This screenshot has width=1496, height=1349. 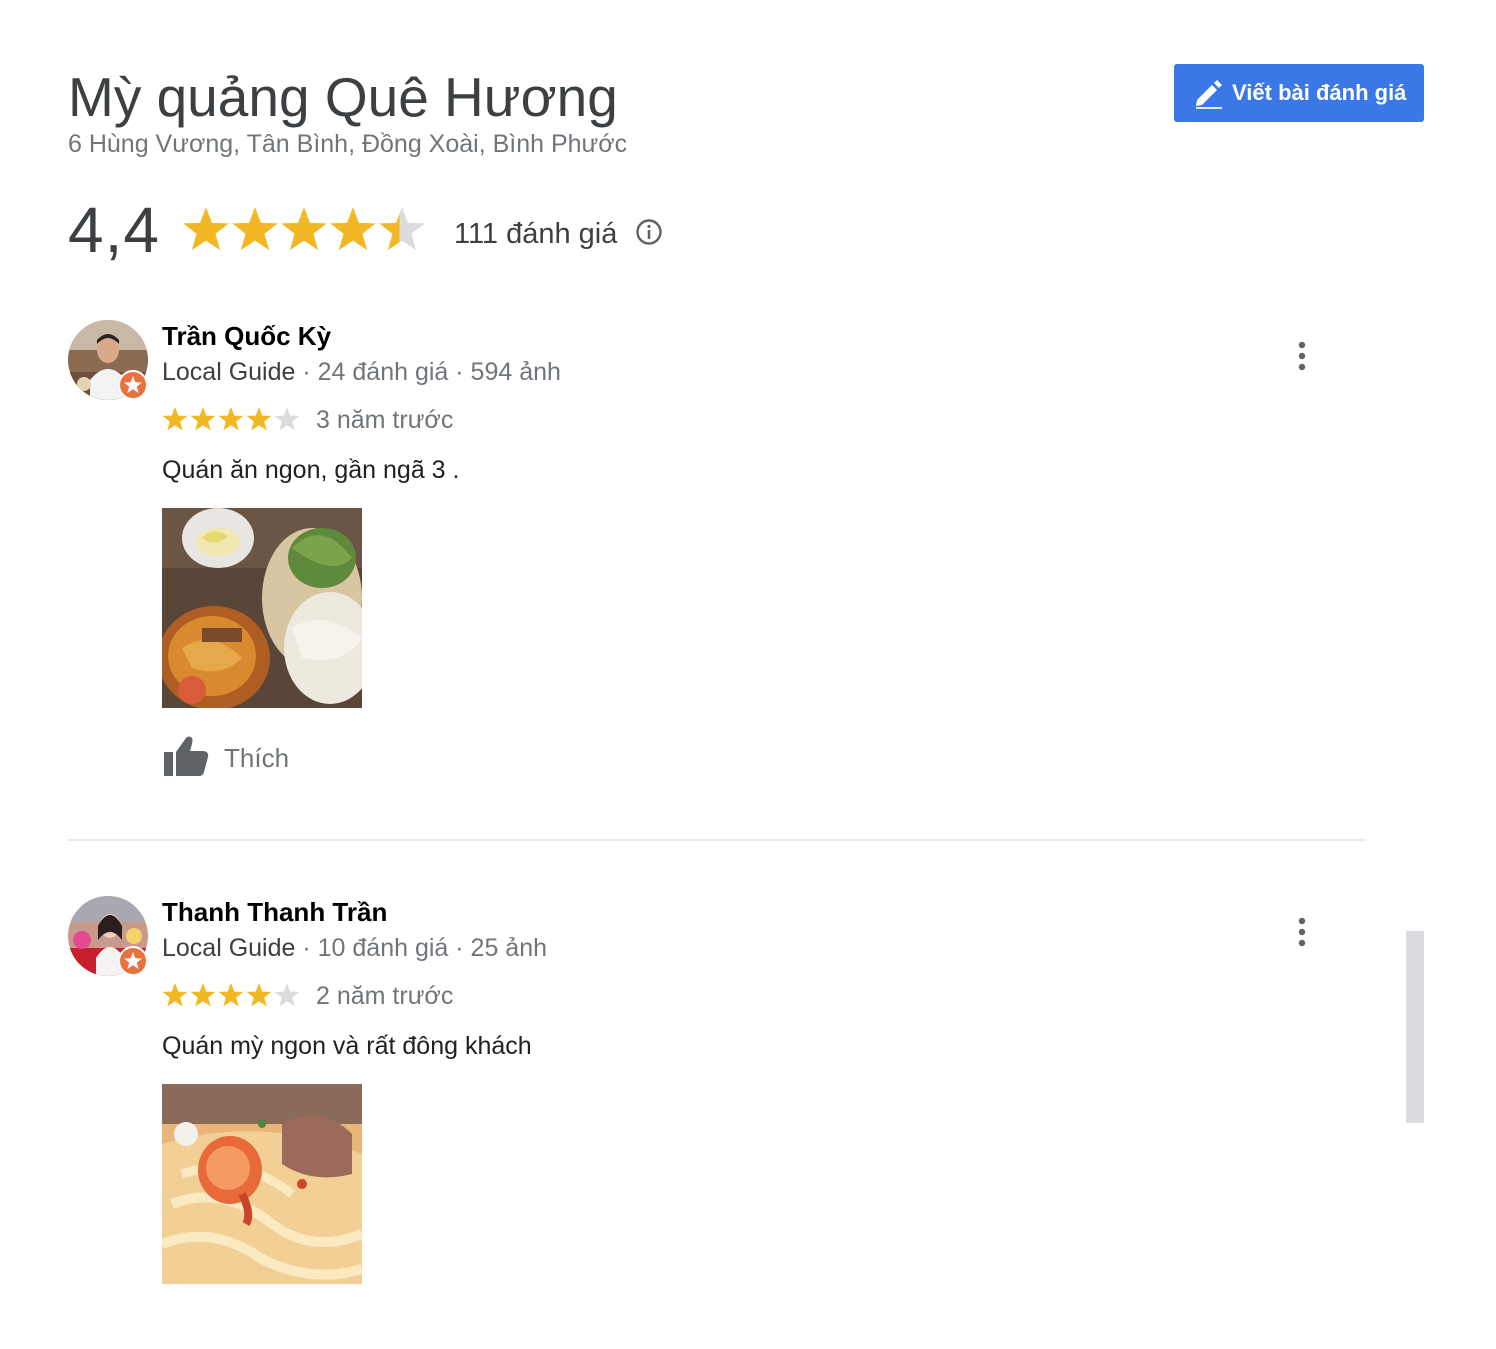 What do you see at coordinates (246, 336) in the screenshot?
I see `reviewer-name: Trần Quốc Kỳ` at bounding box center [246, 336].